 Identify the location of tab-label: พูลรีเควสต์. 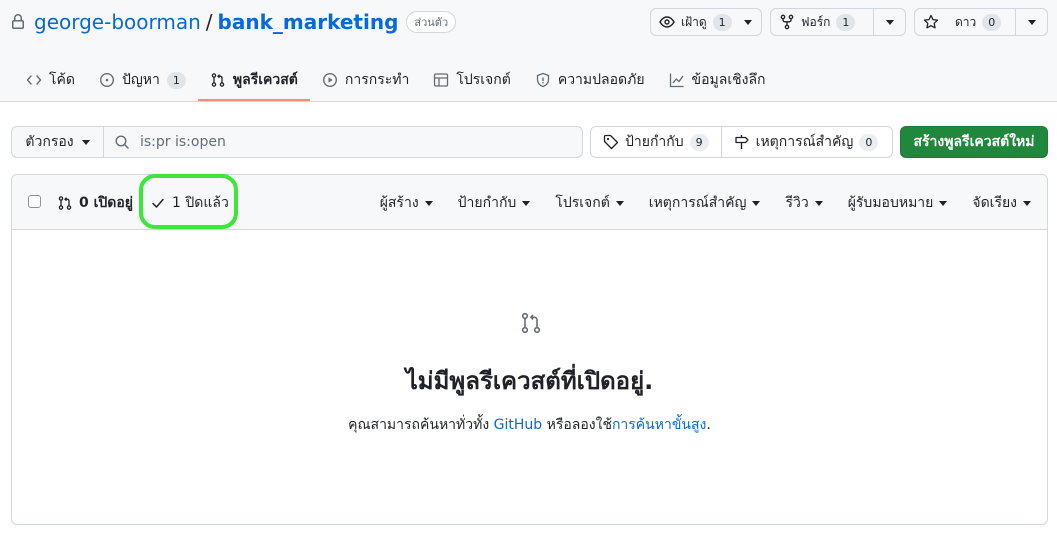
(265, 80).